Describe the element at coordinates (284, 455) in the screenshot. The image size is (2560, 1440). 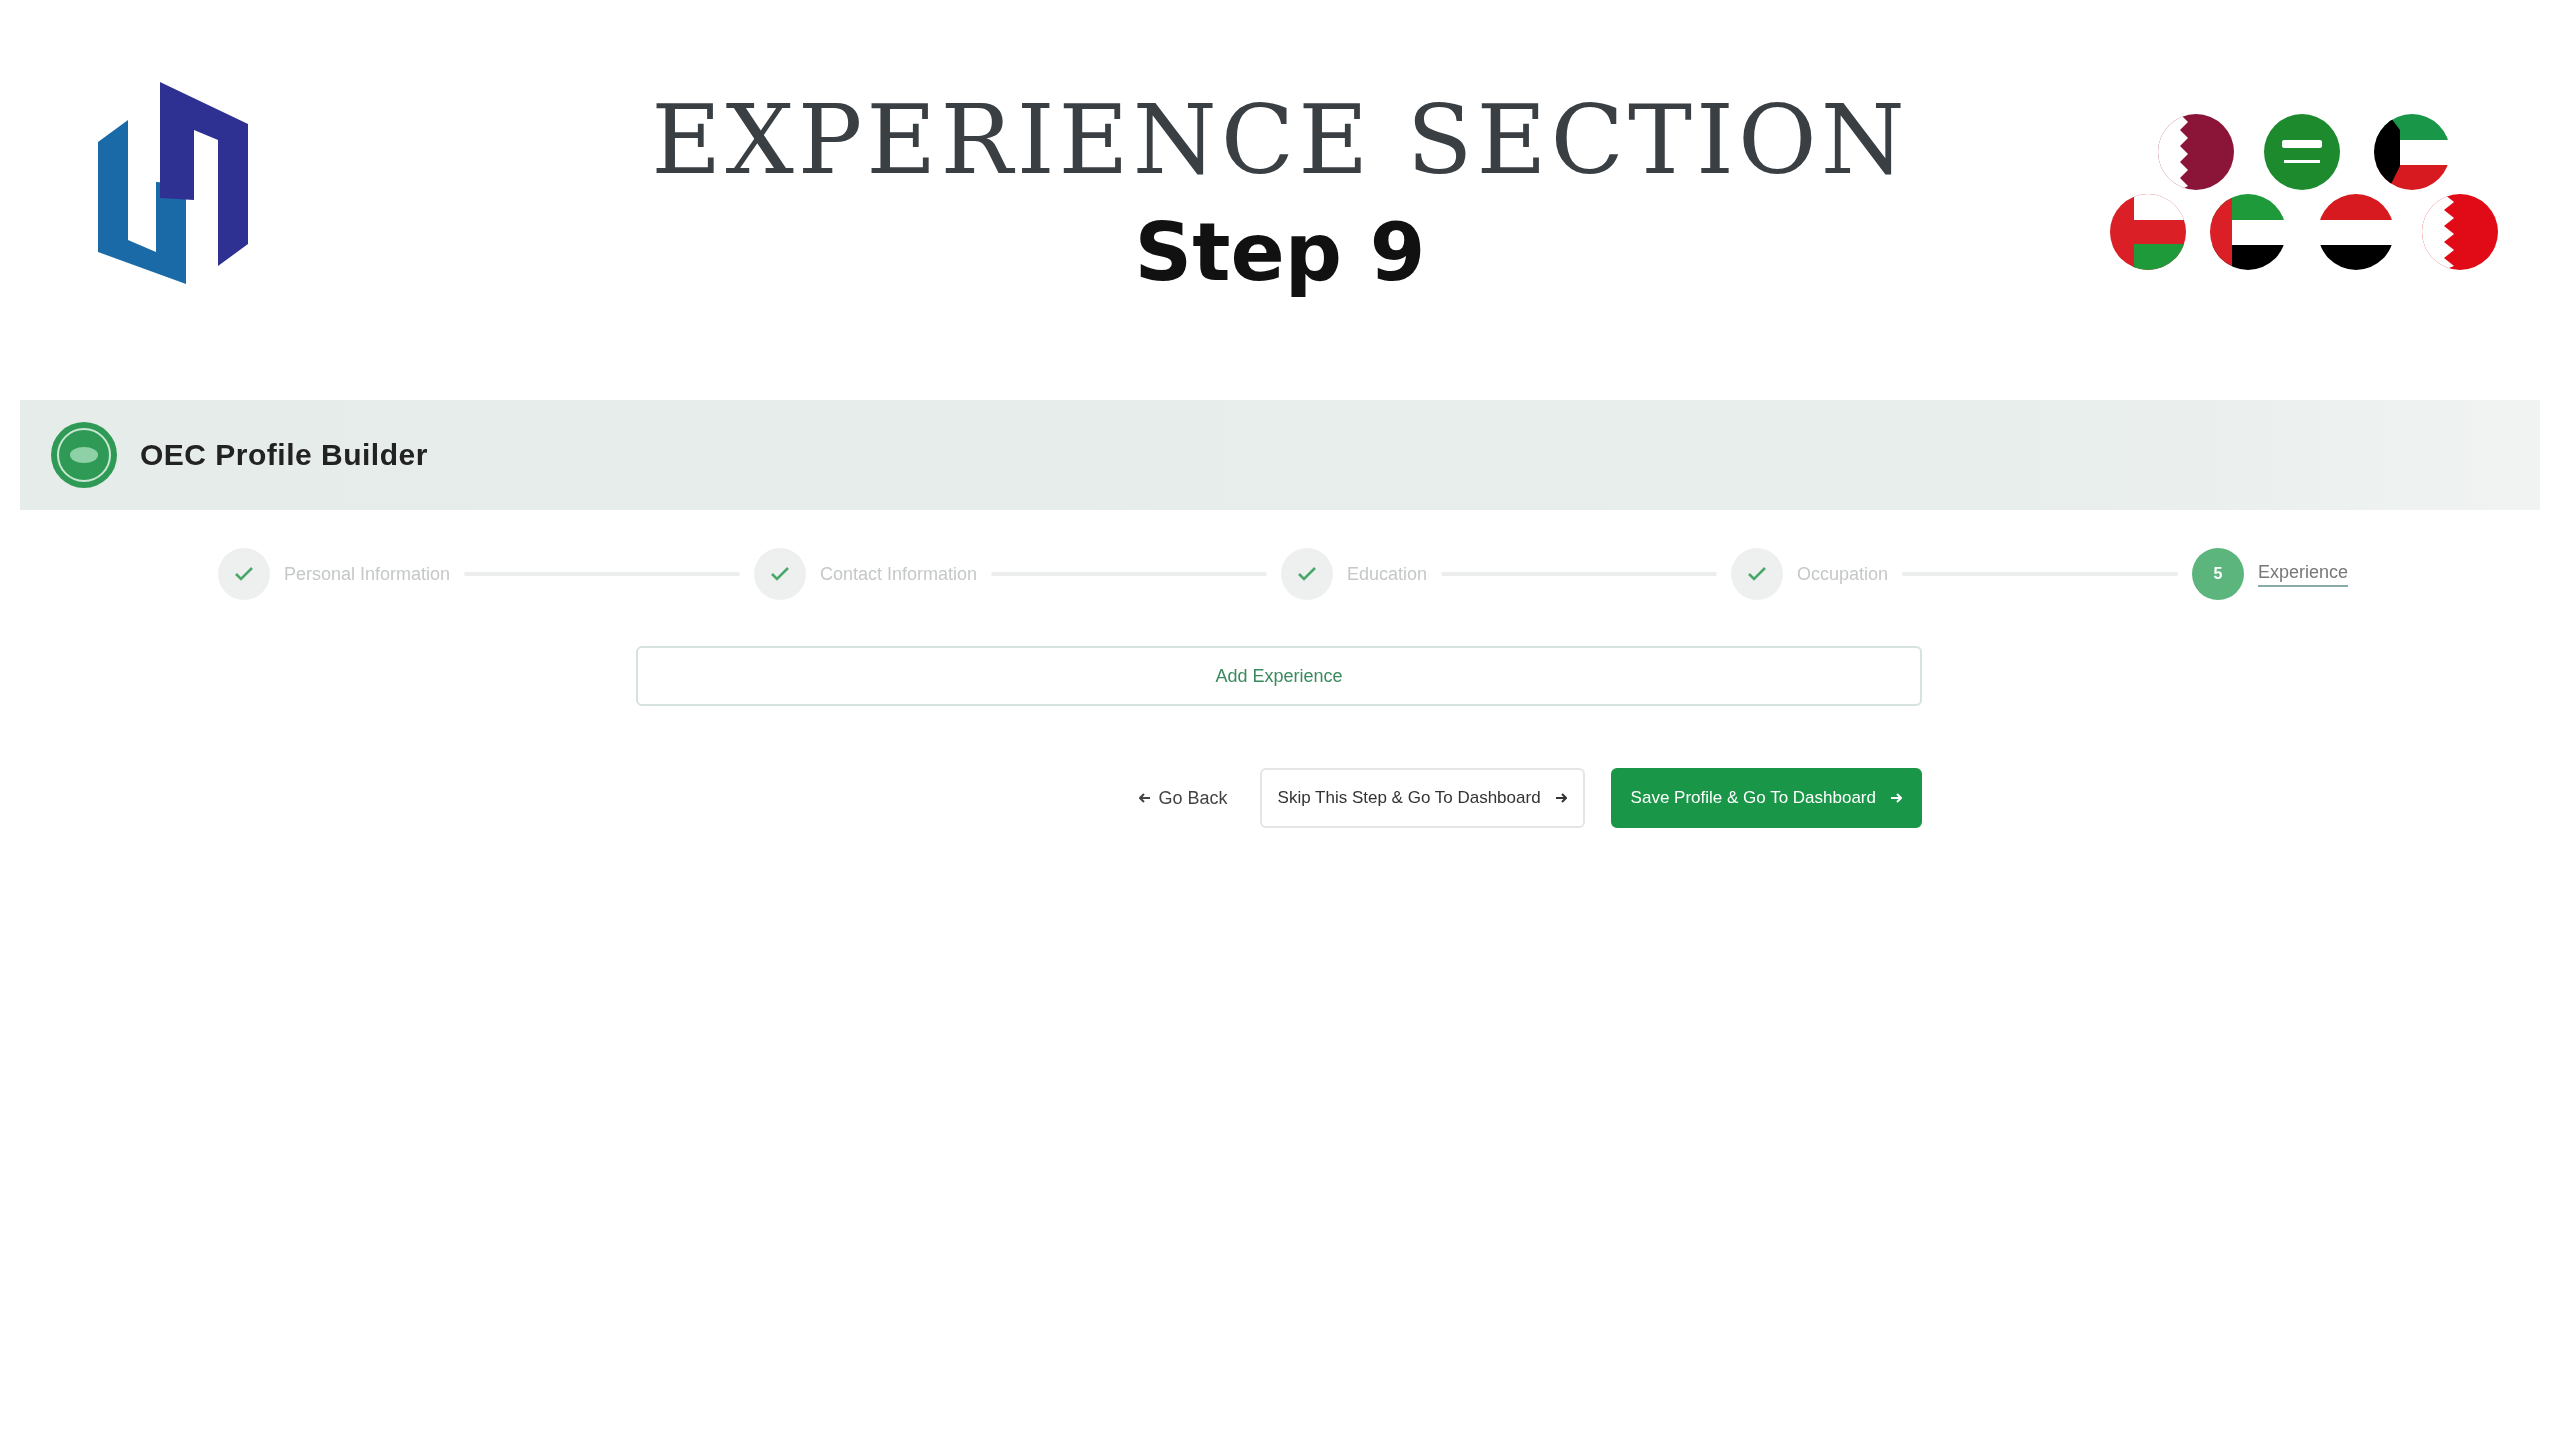
I see `app-title: OEC Profile Builder` at that location.